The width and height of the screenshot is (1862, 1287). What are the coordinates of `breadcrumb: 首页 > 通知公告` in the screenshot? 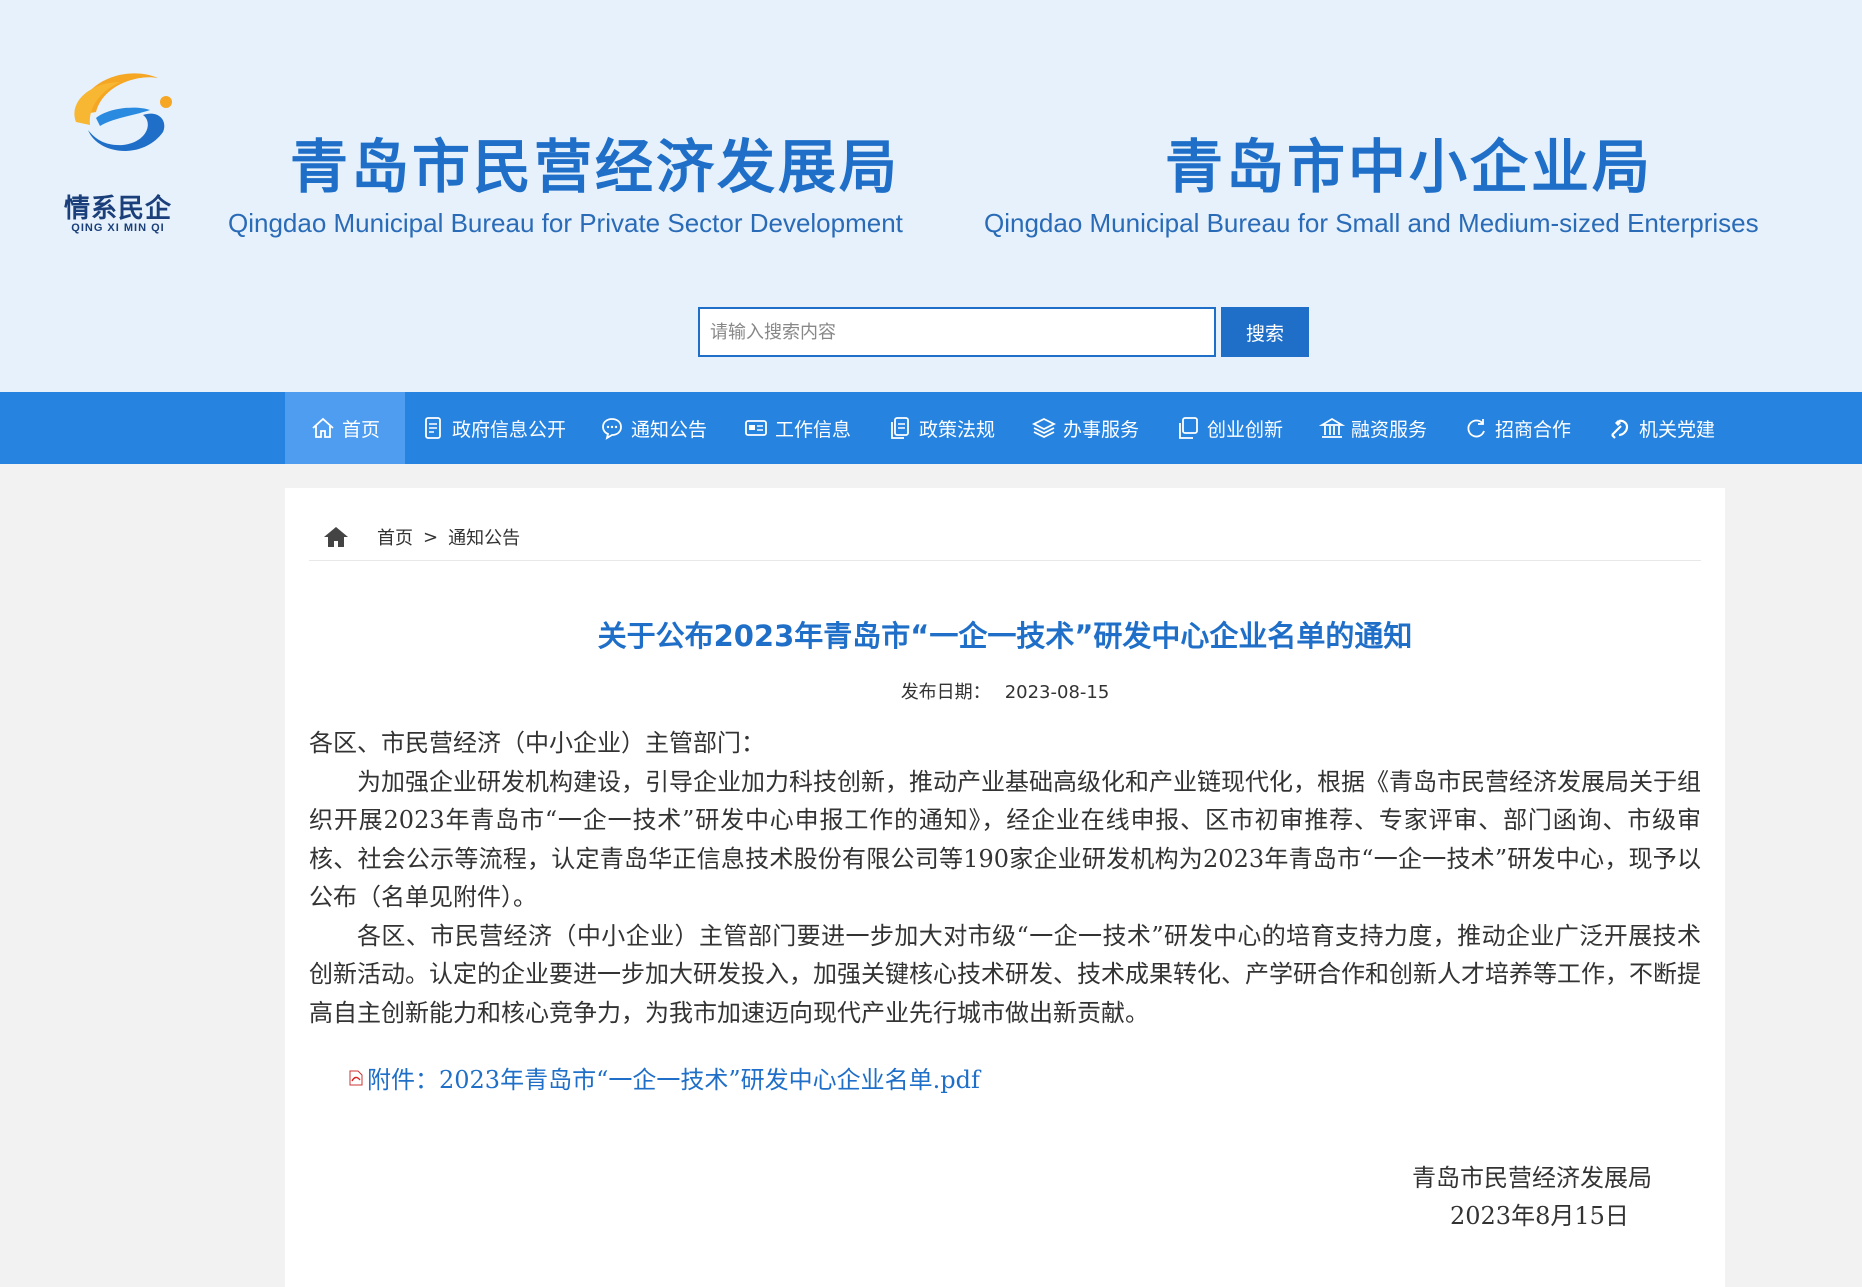 It's located at (421, 537).